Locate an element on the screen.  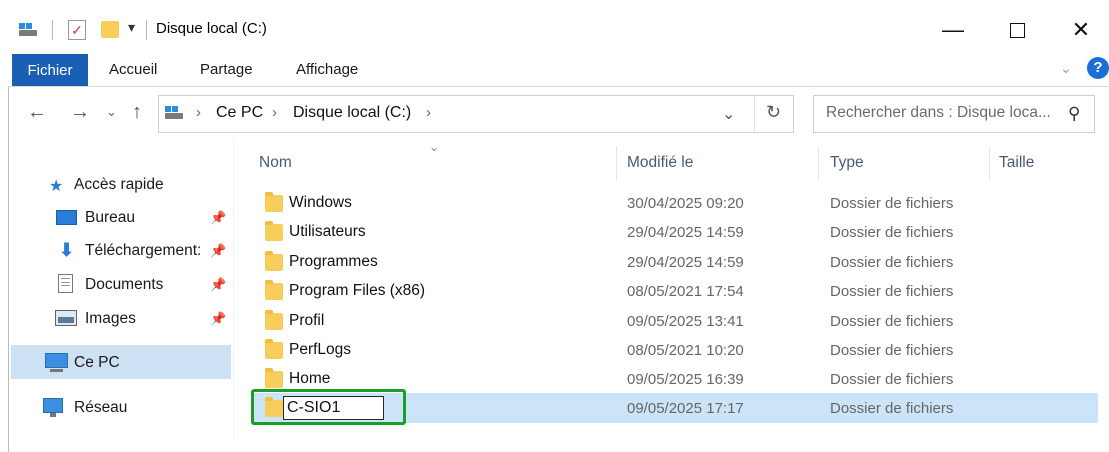
file-name: Utilisateurs is located at coordinates (327, 232).